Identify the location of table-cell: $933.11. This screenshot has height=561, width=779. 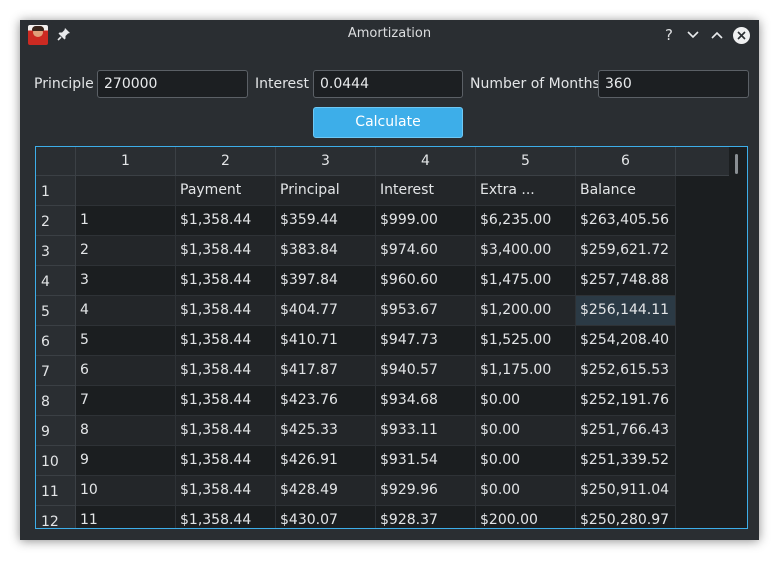
(426, 431).